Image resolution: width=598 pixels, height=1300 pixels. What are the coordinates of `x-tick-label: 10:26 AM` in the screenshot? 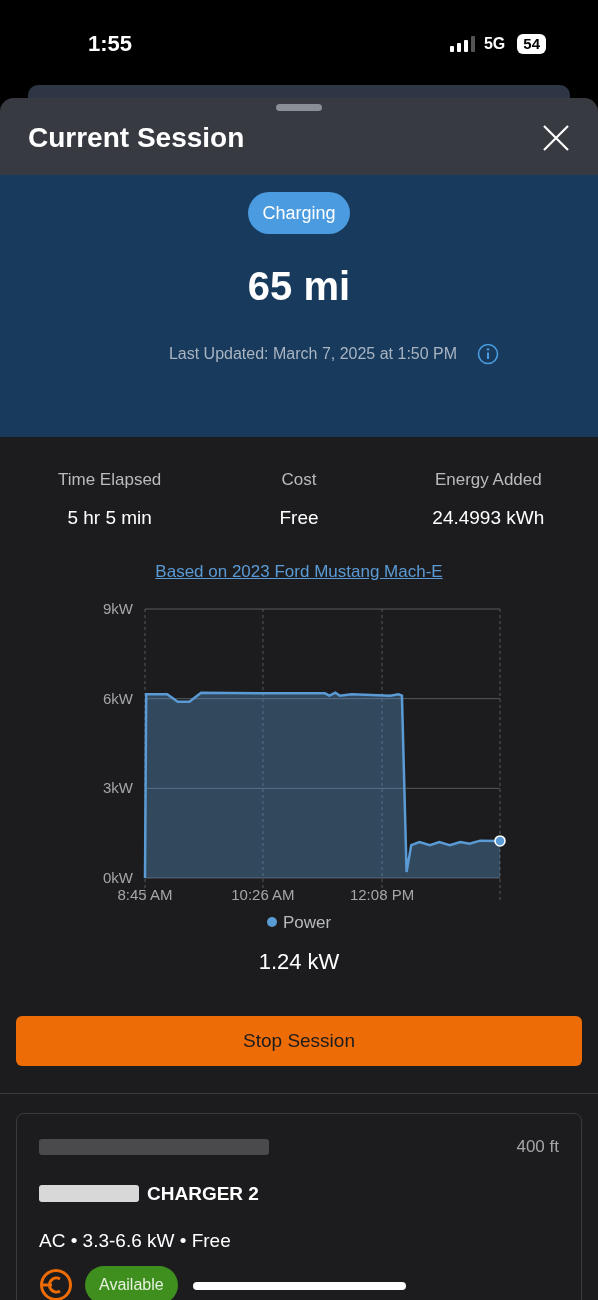 It's located at (263, 894).